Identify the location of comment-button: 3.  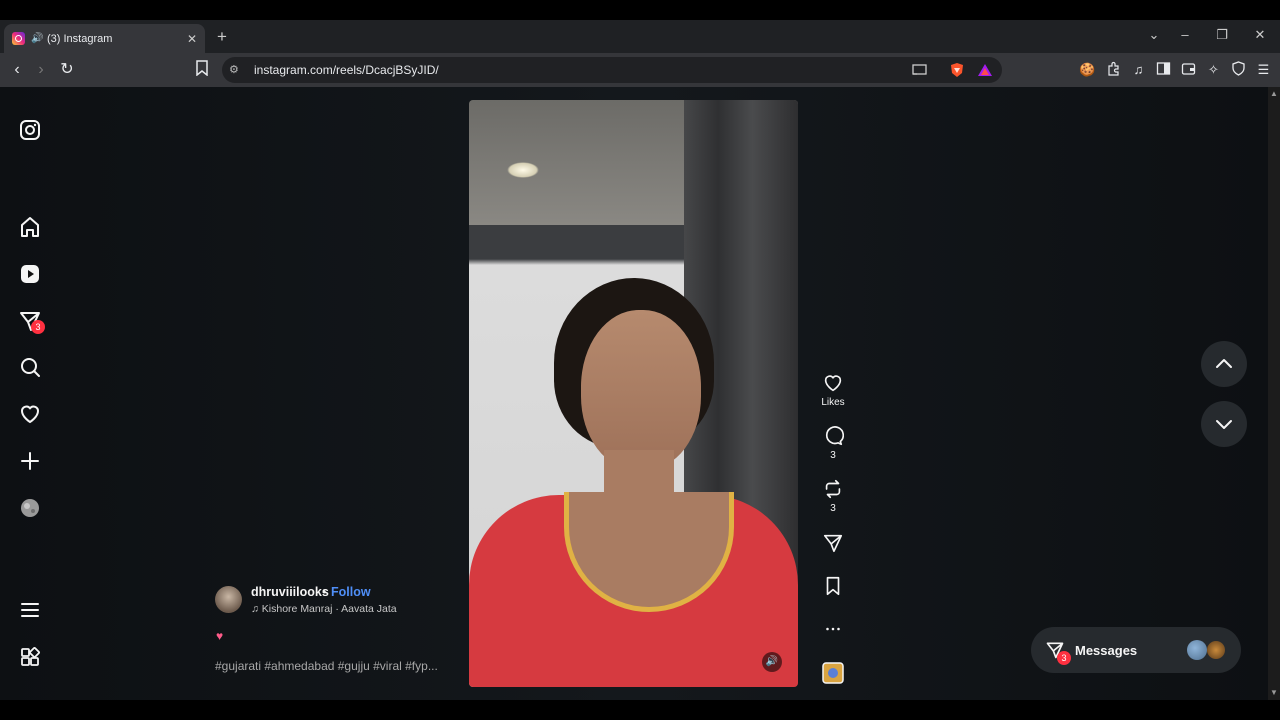
(833, 443).